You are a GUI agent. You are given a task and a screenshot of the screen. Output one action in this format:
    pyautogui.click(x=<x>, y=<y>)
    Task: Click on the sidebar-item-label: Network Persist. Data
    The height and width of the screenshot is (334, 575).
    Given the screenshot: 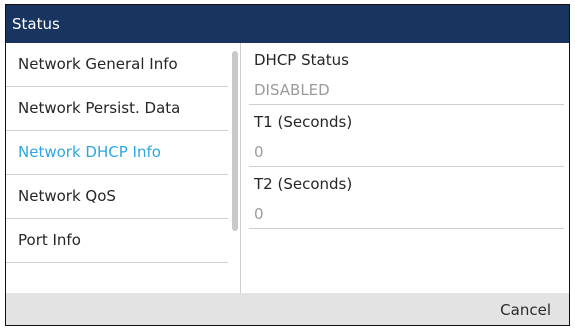 What is the action you would take?
    pyautogui.click(x=99, y=108)
    